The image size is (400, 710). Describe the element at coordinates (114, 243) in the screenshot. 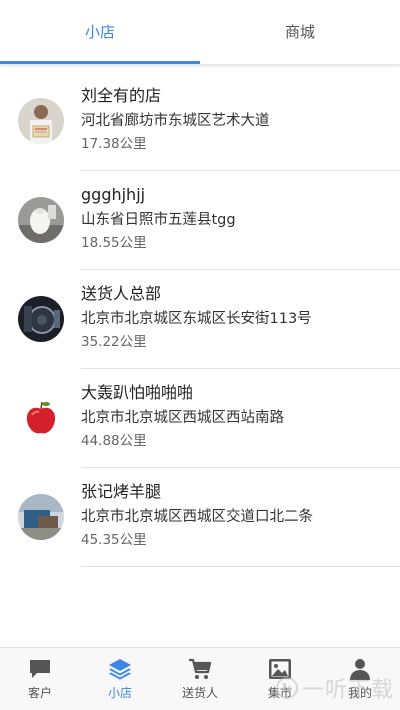

I see `store-distance: 18.55公里` at that location.